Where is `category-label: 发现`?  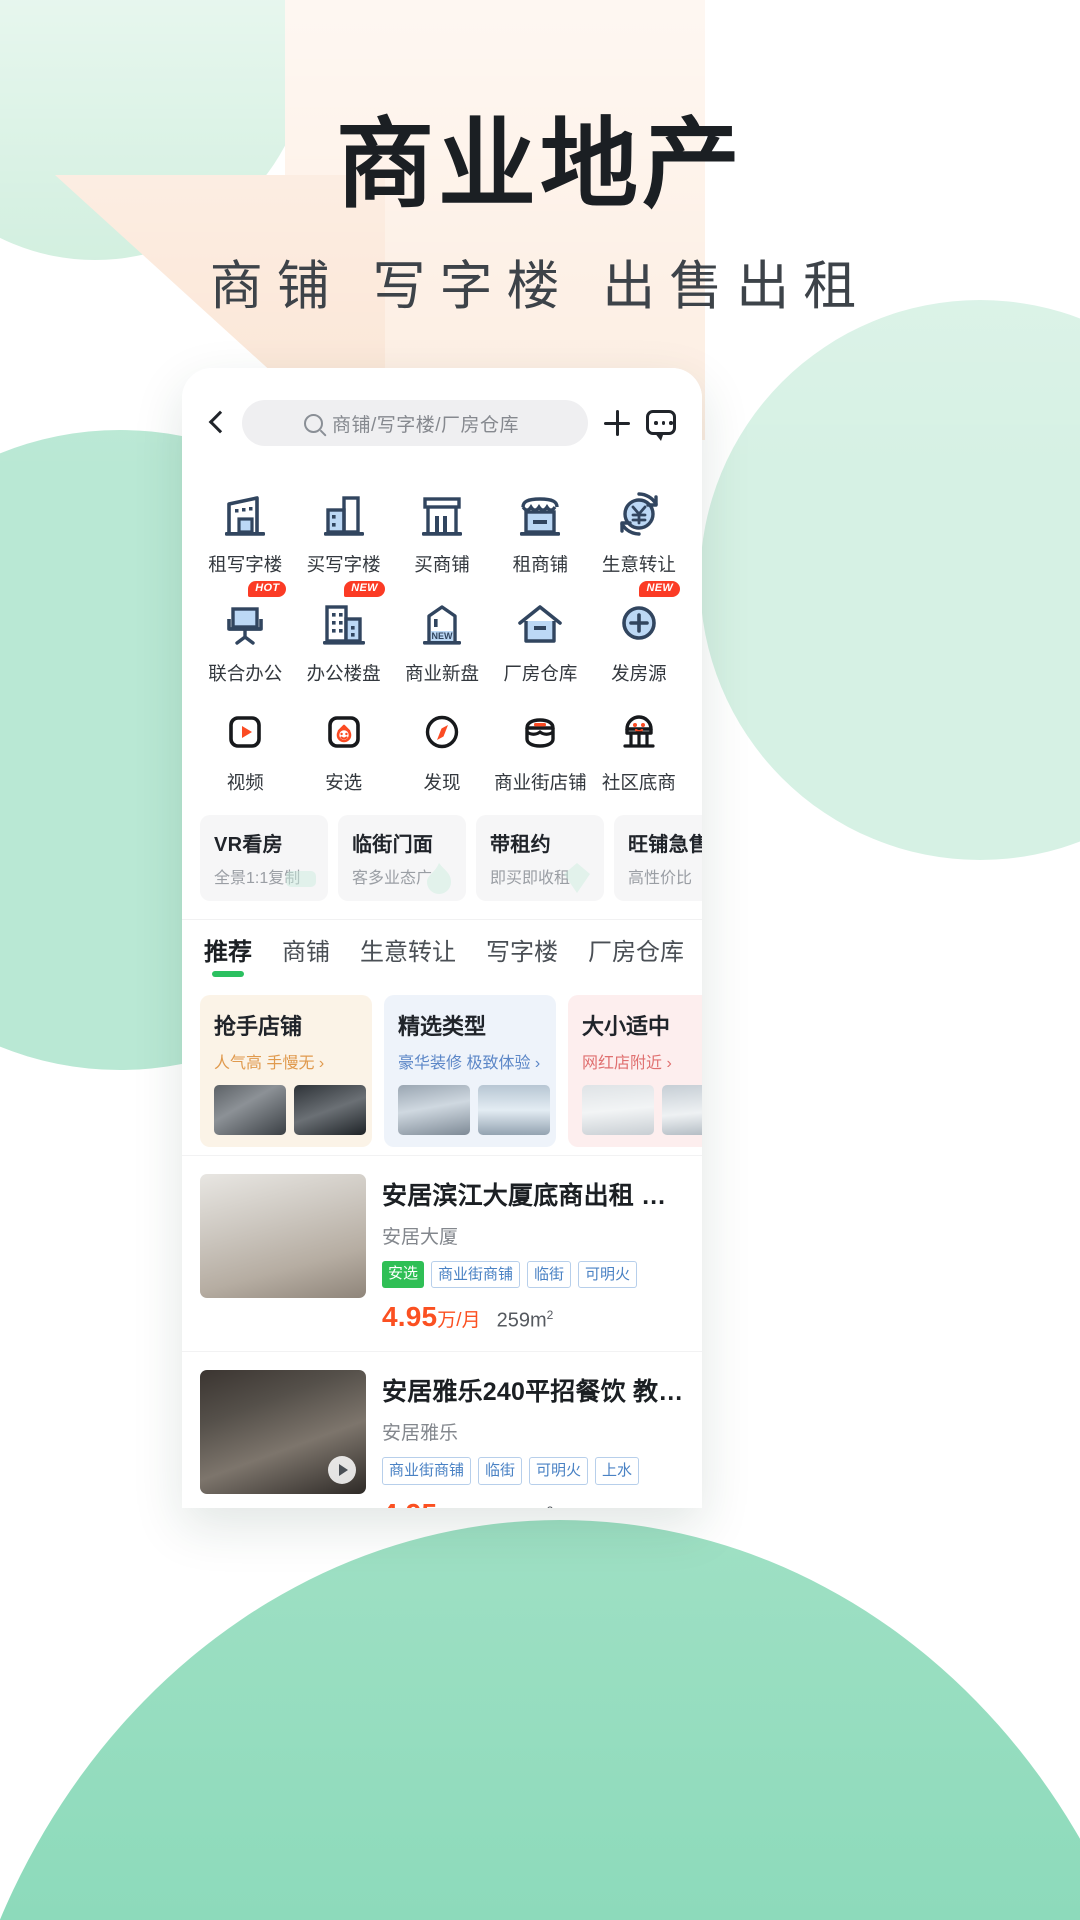 category-label: 发现 is located at coordinates (442, 782).